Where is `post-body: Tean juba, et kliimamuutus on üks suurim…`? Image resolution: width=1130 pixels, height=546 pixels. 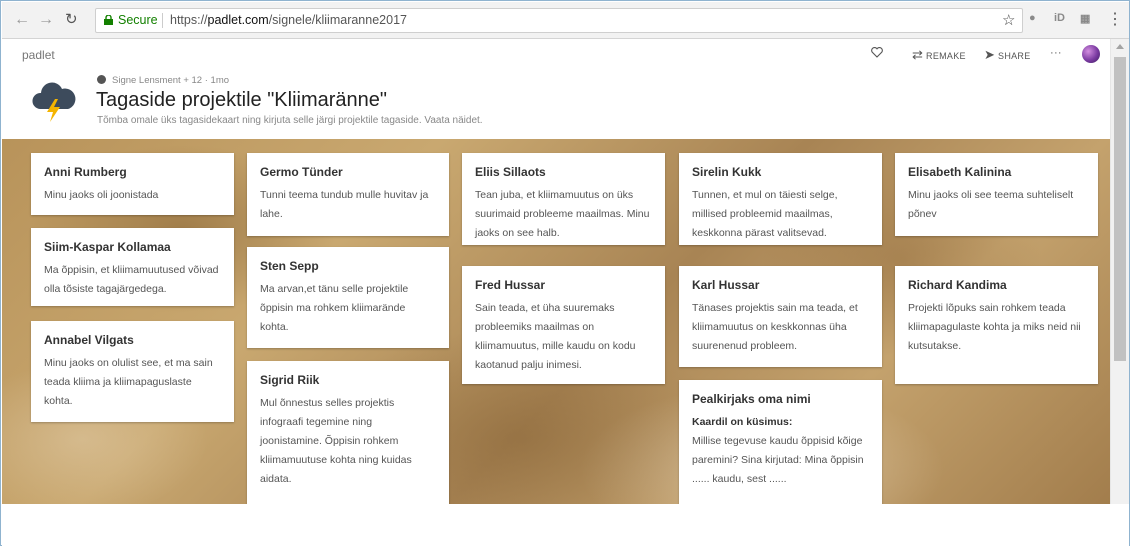
post-body: Tean juba, et kliimamuutus on üks suurim… is located at coordinates (562, 214).